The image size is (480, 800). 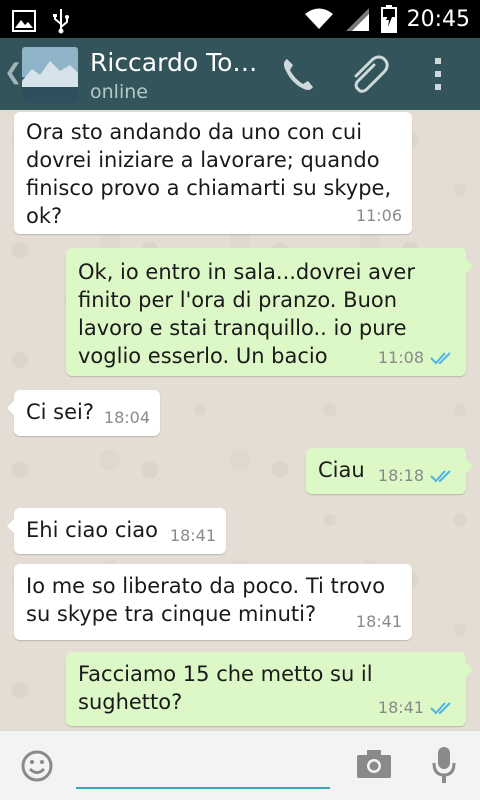 I want to click on emoji-icon, so click(x=37, y=768).